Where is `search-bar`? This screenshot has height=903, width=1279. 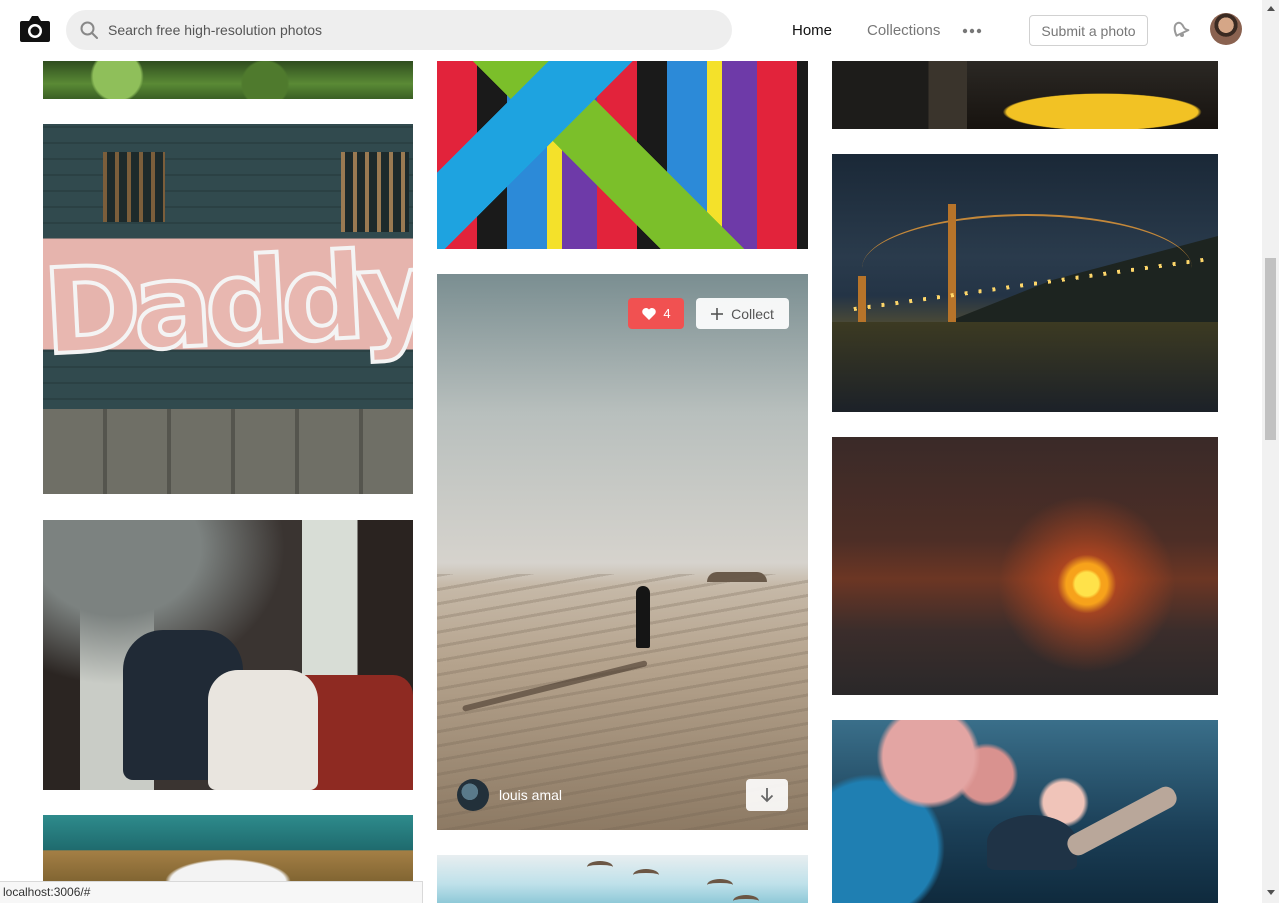
search-bar is located at coordinates (399, 30).